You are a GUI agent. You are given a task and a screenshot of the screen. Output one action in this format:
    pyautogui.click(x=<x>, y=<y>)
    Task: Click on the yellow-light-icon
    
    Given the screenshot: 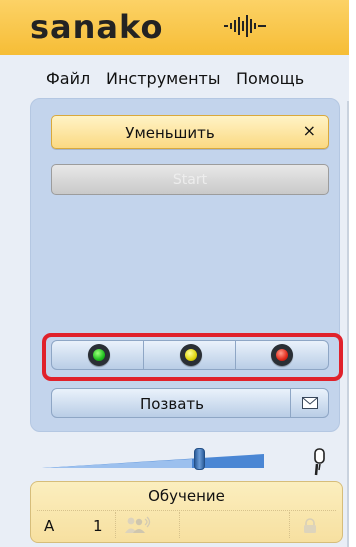 What is the action you would take?
    pyautogui.click(x=190, y=355)
    